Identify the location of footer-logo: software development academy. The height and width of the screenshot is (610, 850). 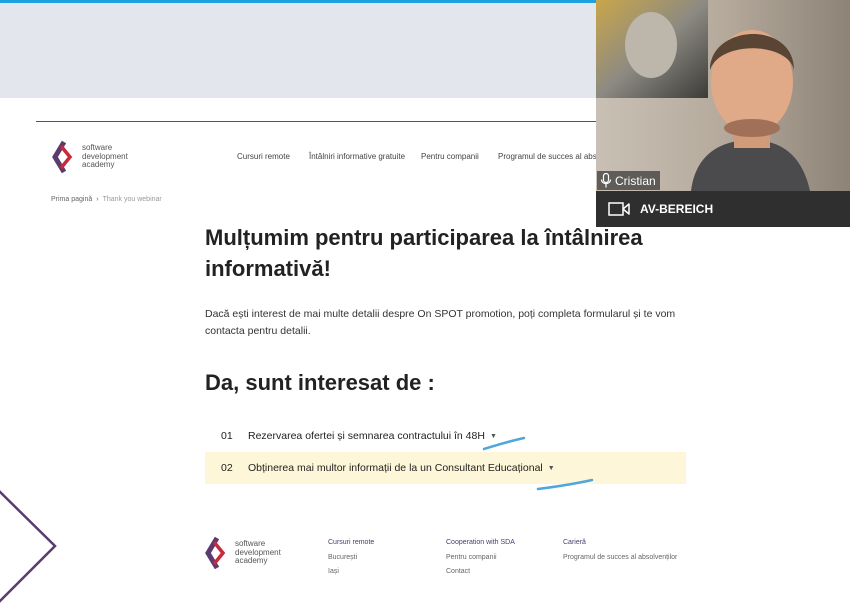
(243, 553).